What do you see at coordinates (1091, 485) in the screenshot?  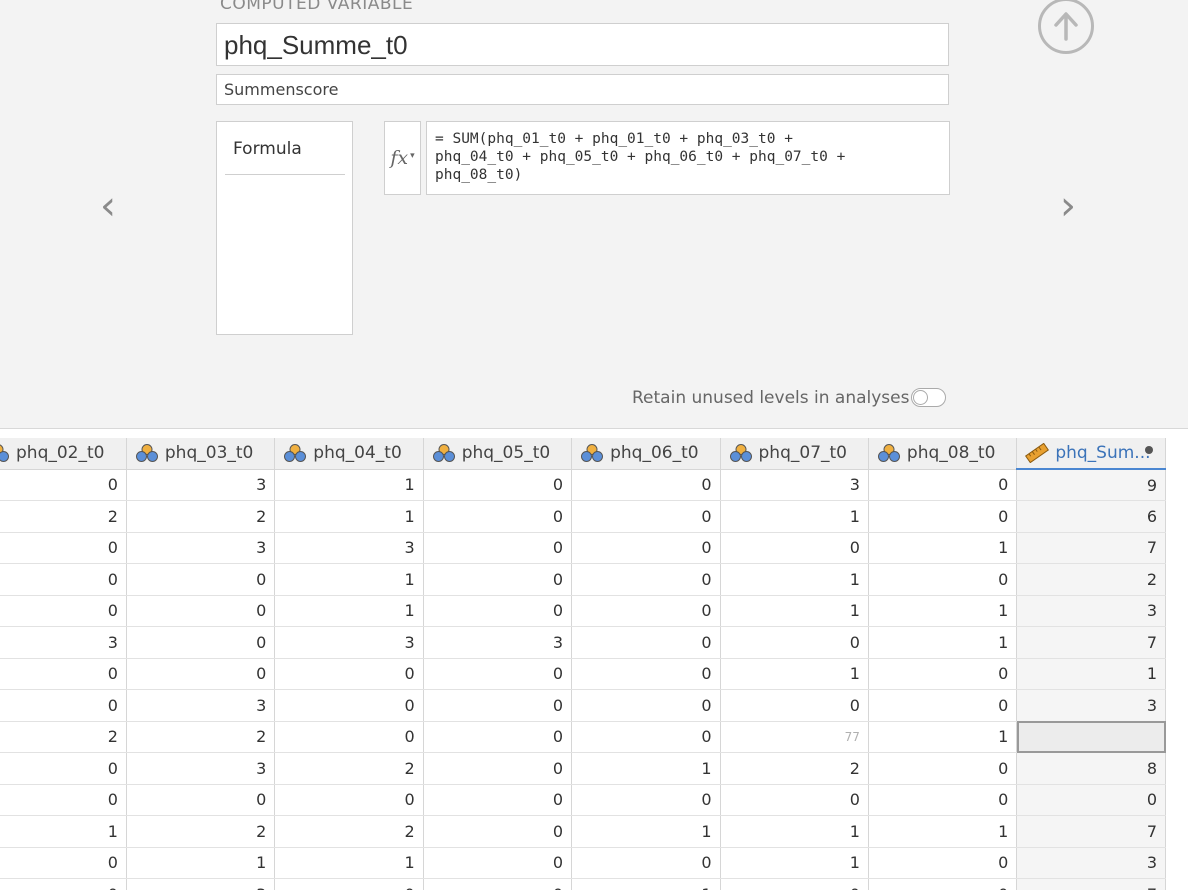 I see `table-cell: 9` at bounding box center [1091, 485].